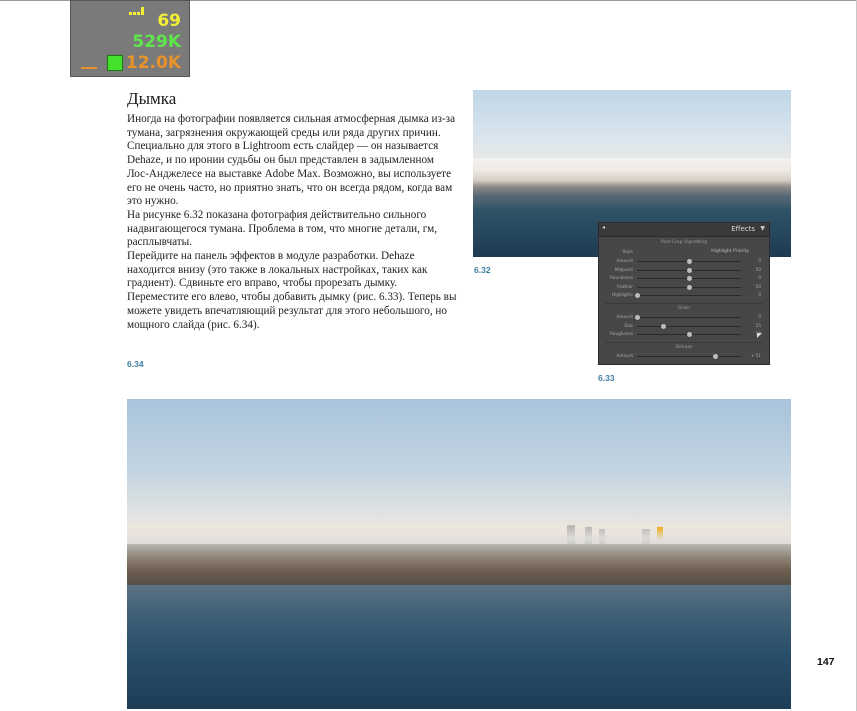 This screenshot has height=711, width=857. I want to click on memory-counter: 529K, so click(156, 42).